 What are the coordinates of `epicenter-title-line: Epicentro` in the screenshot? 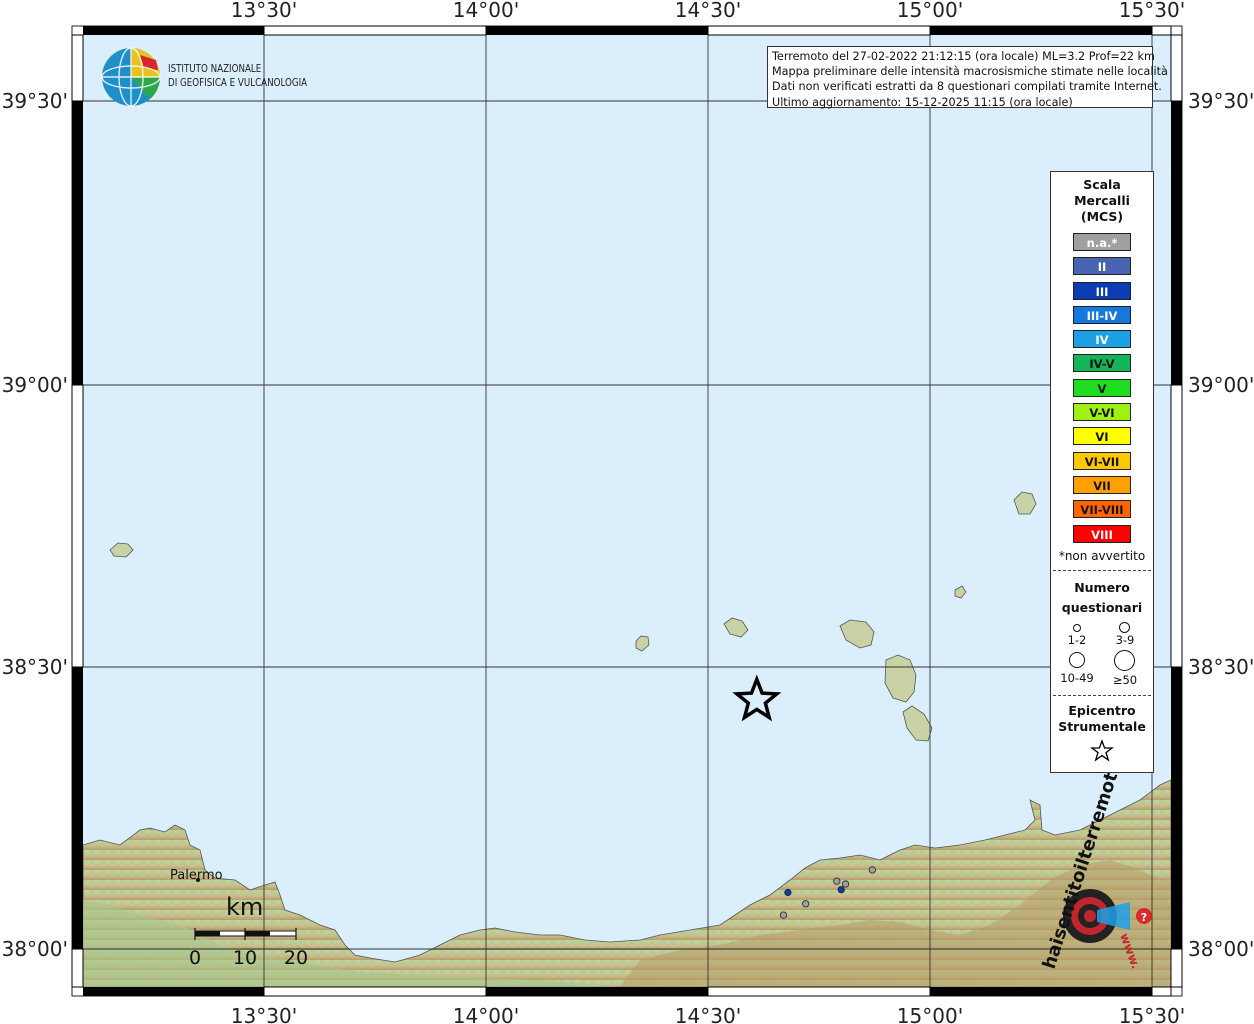 It's located at (1102, 710).